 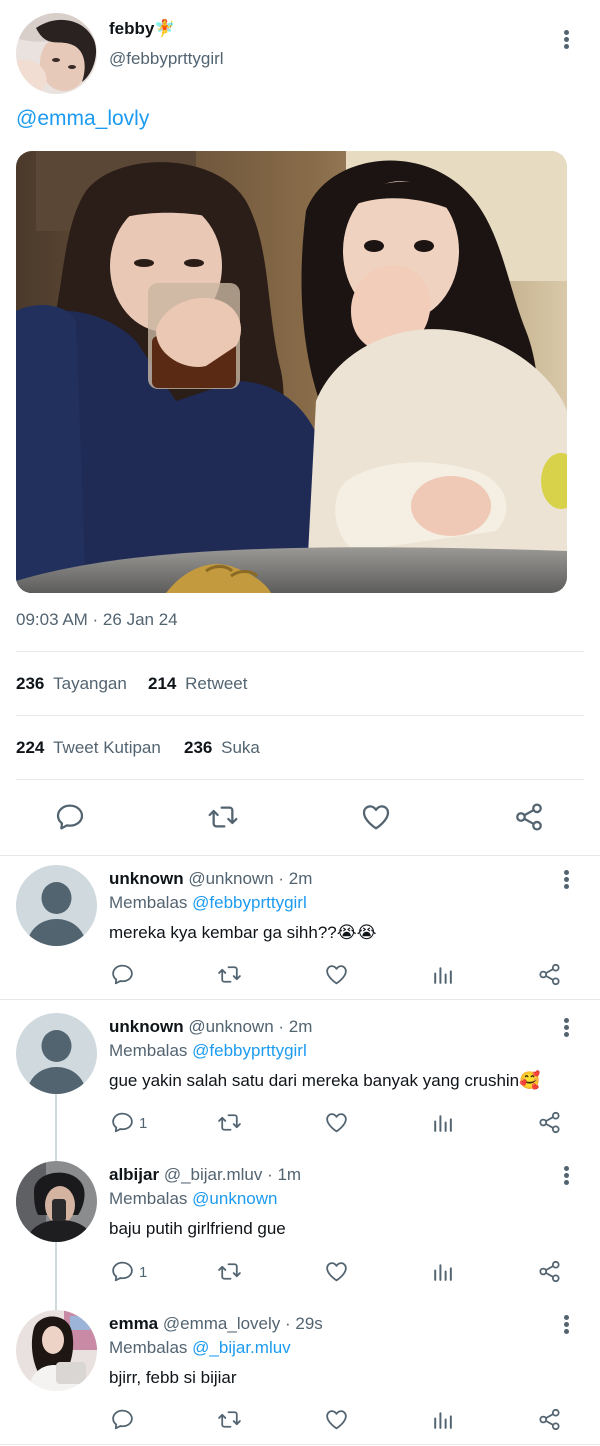 I want to click on mention-link: @emma_lovly, so click(x=82, y=119).